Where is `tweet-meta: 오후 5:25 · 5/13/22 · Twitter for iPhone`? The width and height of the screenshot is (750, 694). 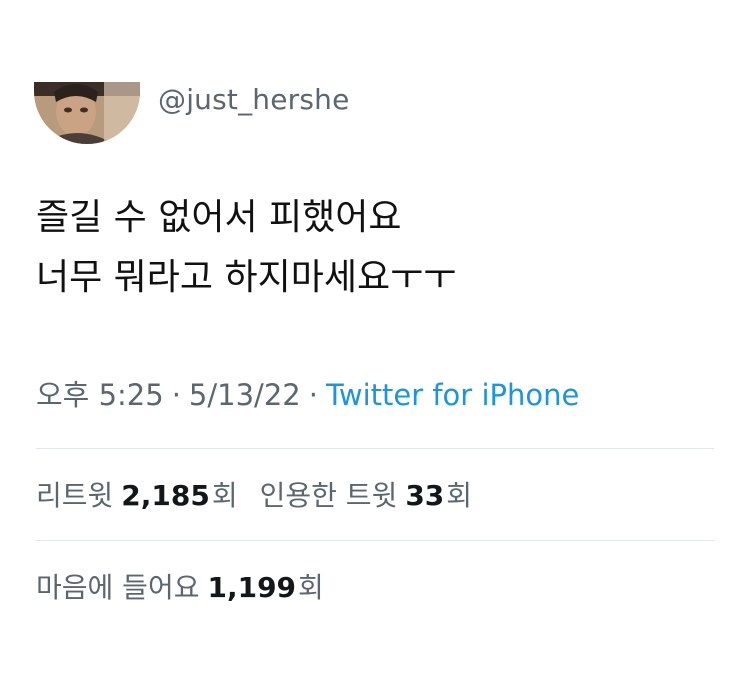
tweet-meta: 오후 5:25 · 5/13/22 · Twitter for iPhone is located at coordinates (307, 393).